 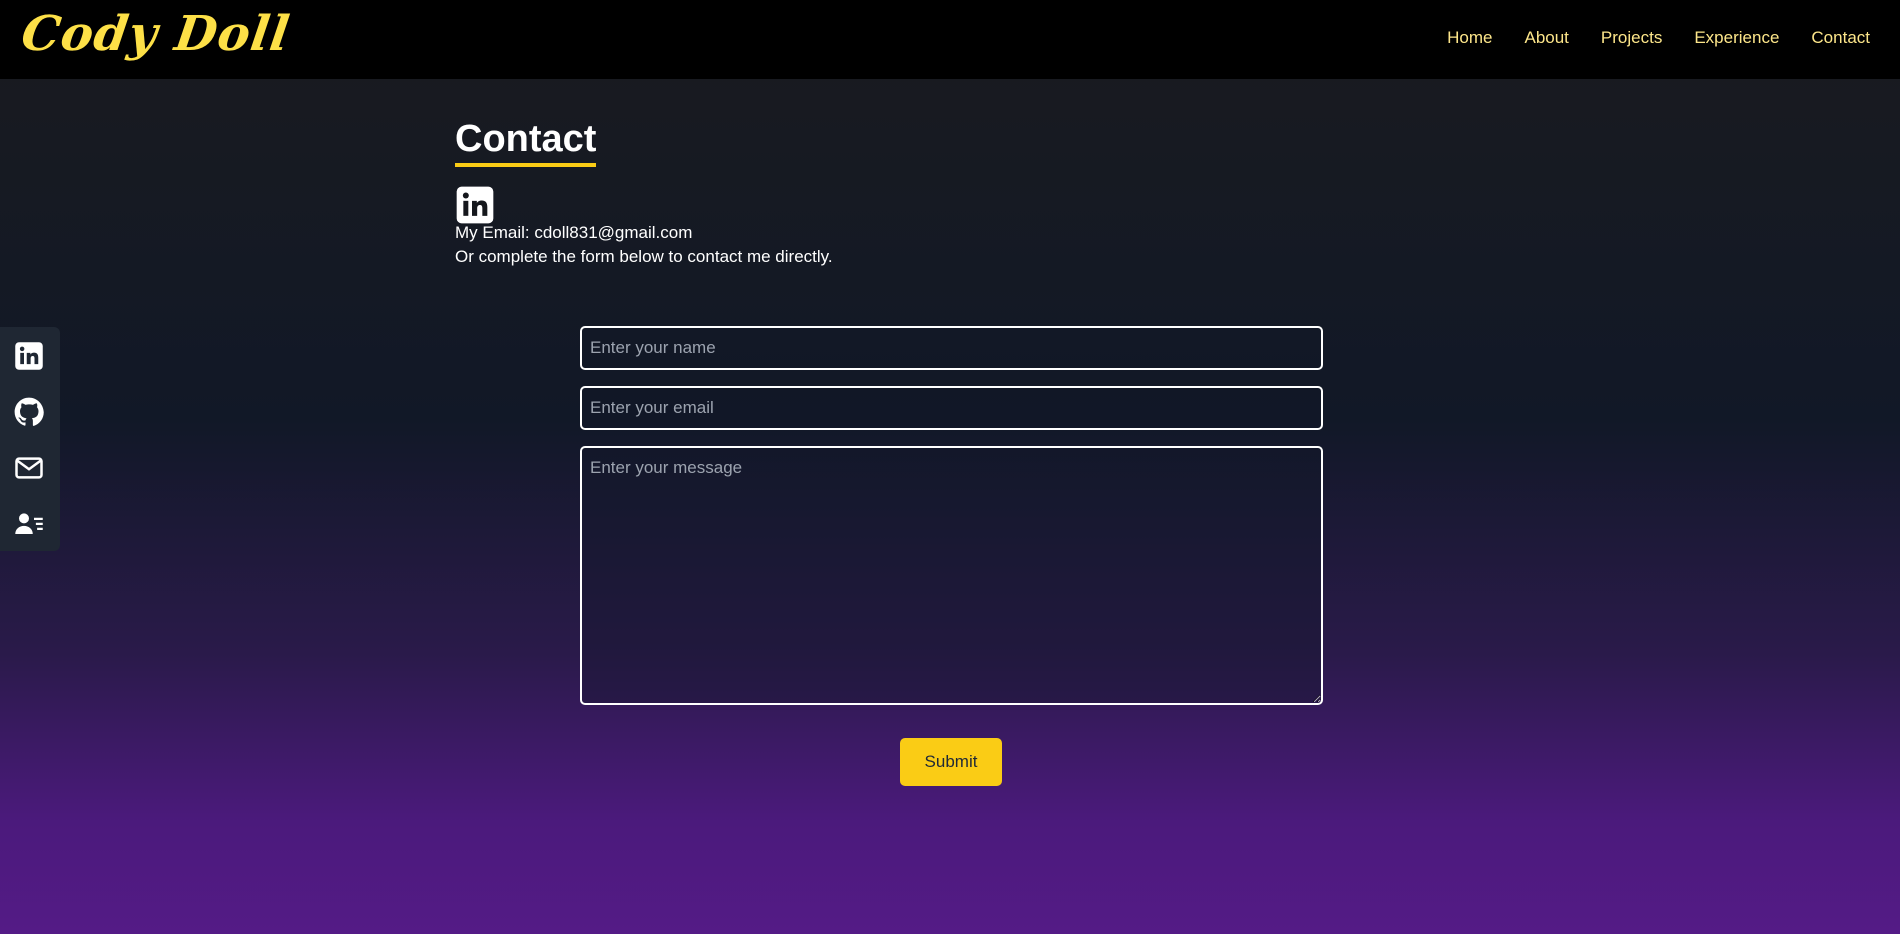 I want to click on nav-projects-link: Projects, so click(x=1631, y=38).